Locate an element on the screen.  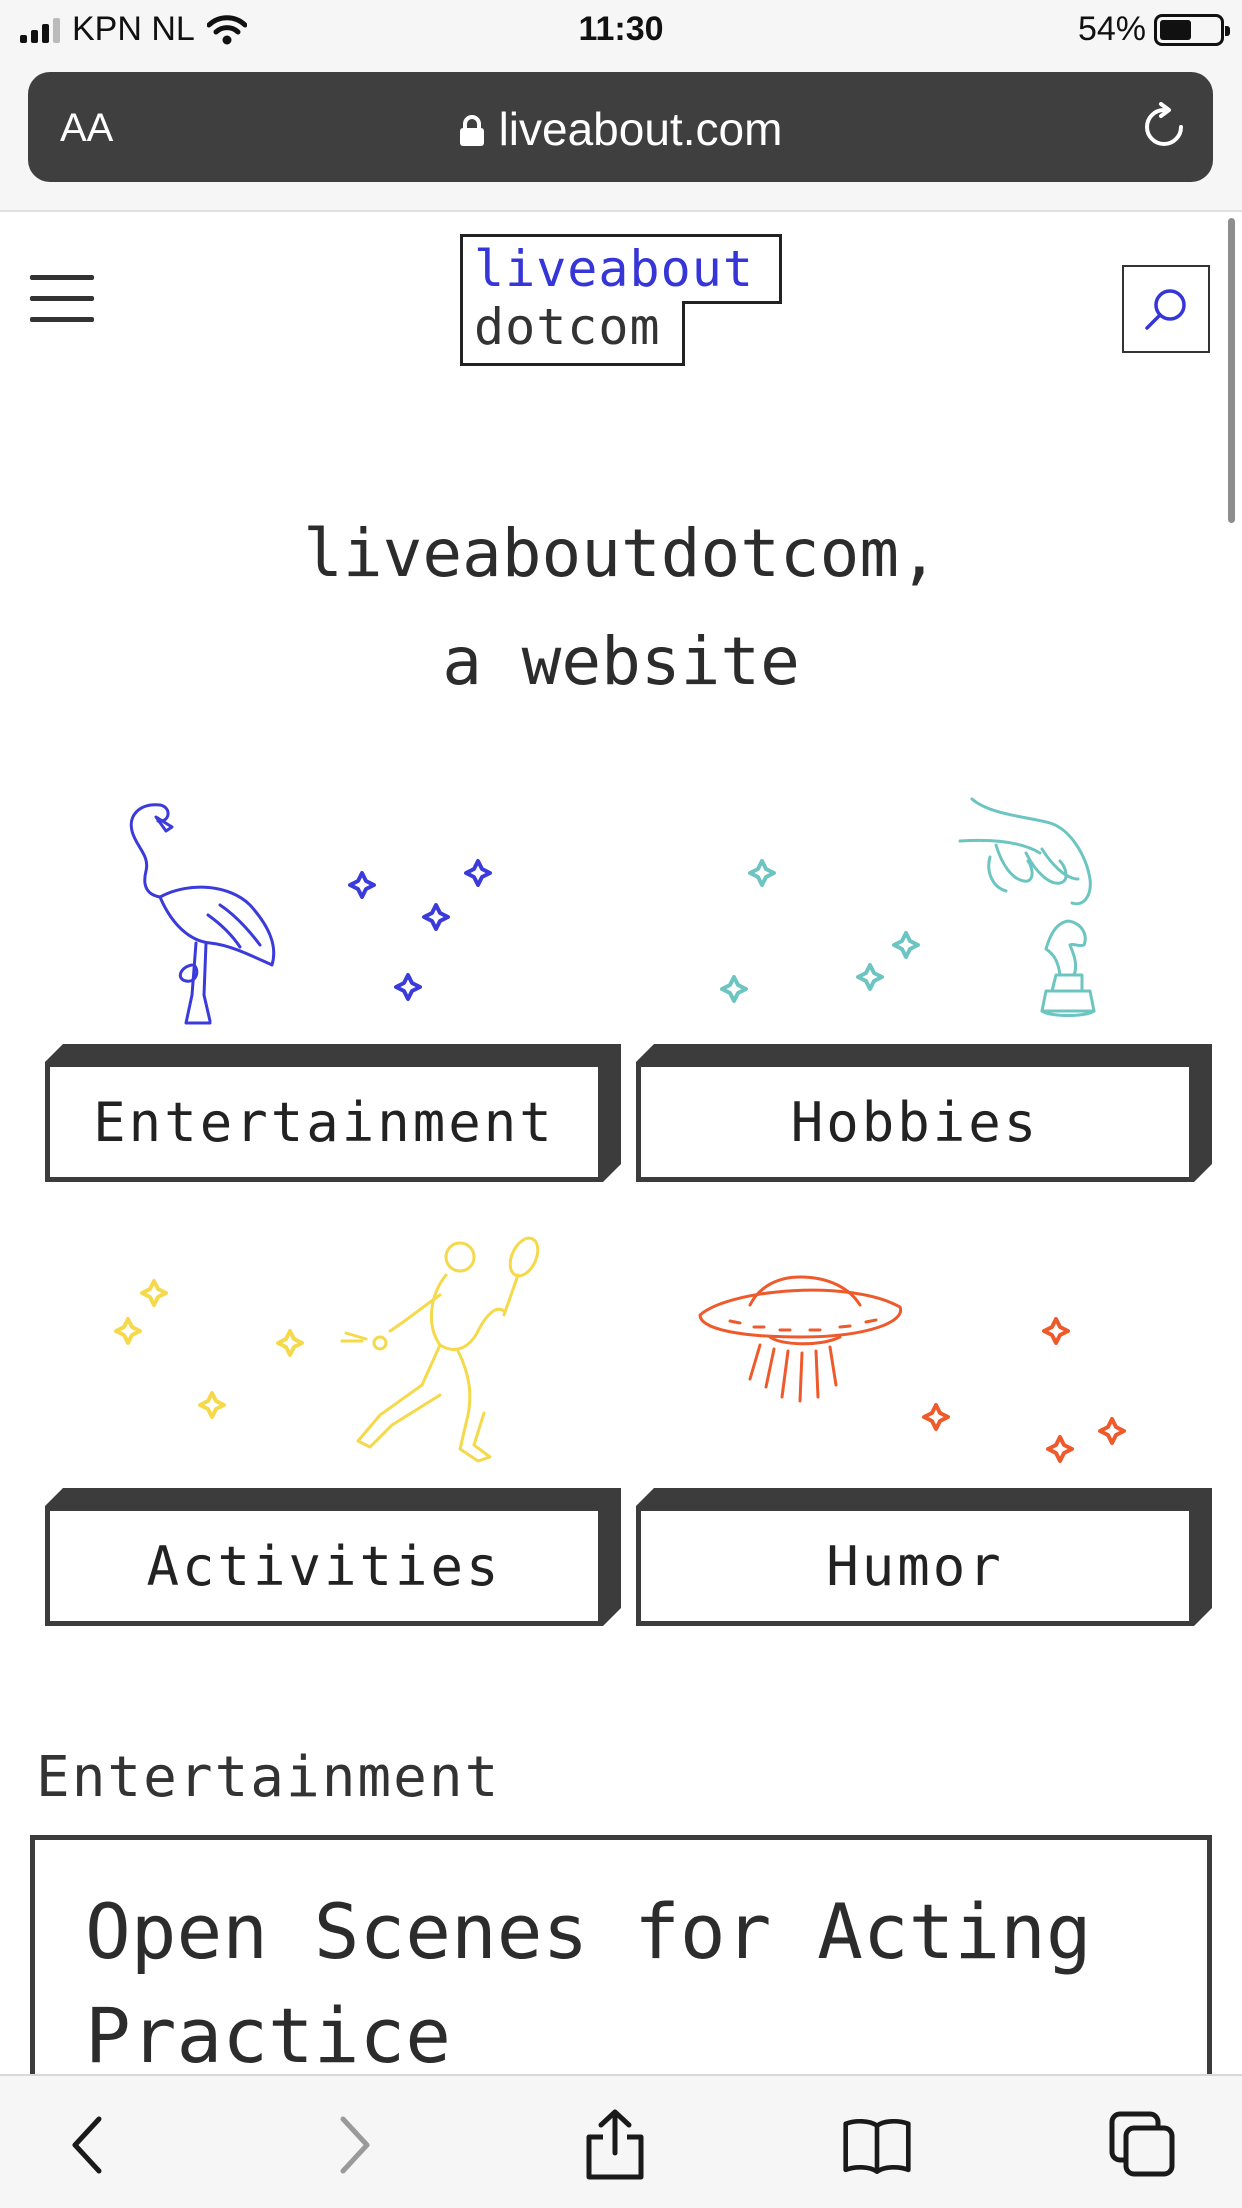
address-bar: AA liveabout.com is located at coordinates (620, 127).